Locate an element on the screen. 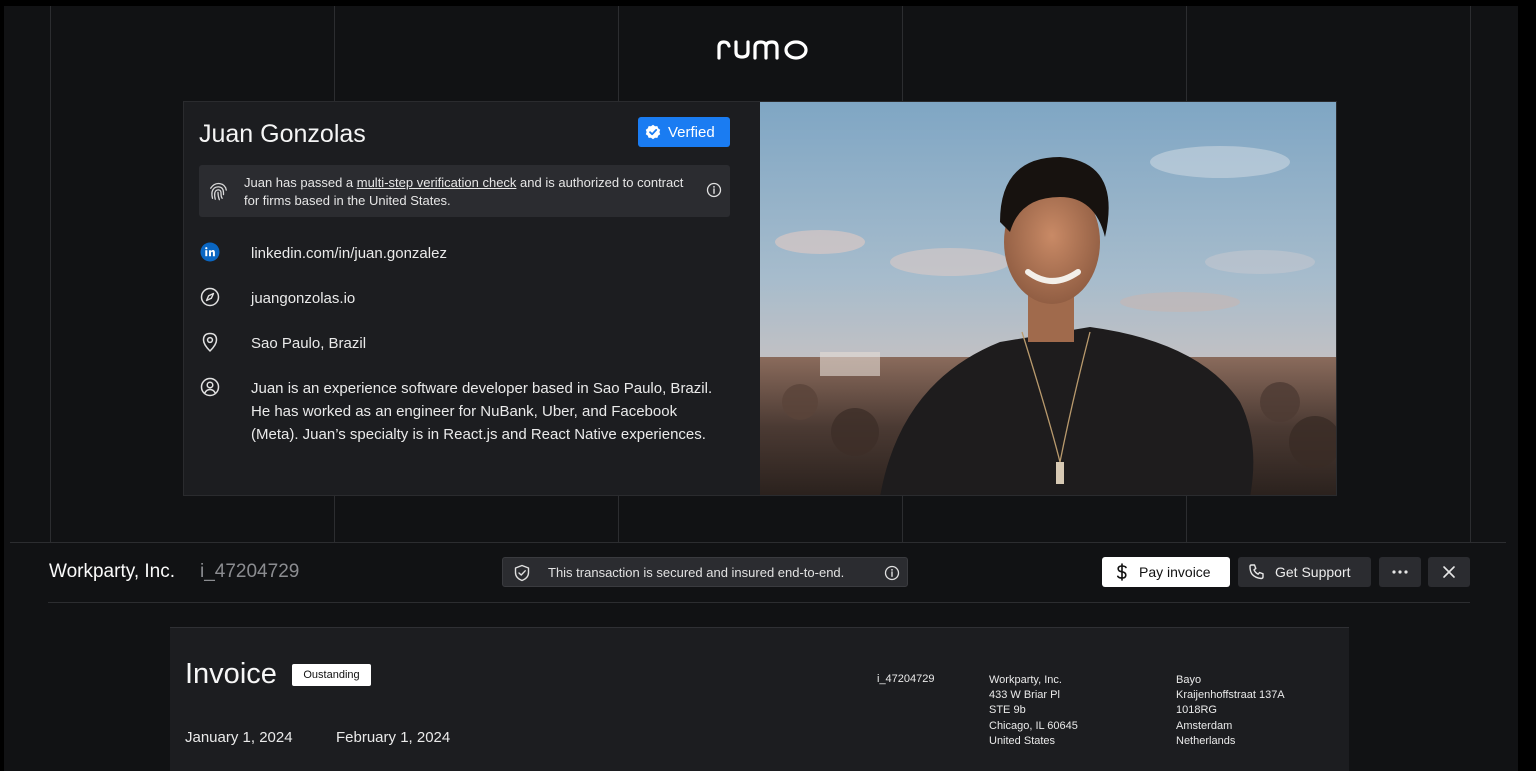  toolbar-divider is located at coordinates (759, 602).